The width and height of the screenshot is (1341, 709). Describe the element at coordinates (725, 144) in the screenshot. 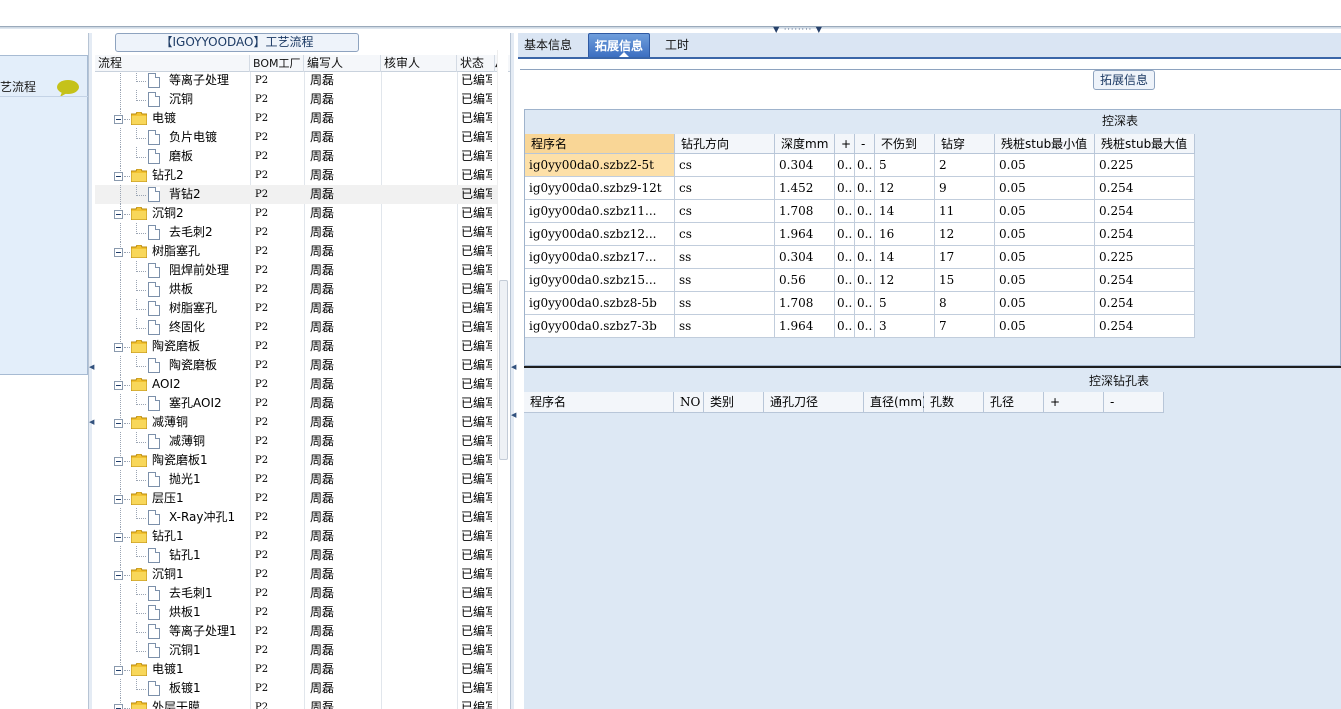

I see `depth-column-header: 钻孔方向` at that location.